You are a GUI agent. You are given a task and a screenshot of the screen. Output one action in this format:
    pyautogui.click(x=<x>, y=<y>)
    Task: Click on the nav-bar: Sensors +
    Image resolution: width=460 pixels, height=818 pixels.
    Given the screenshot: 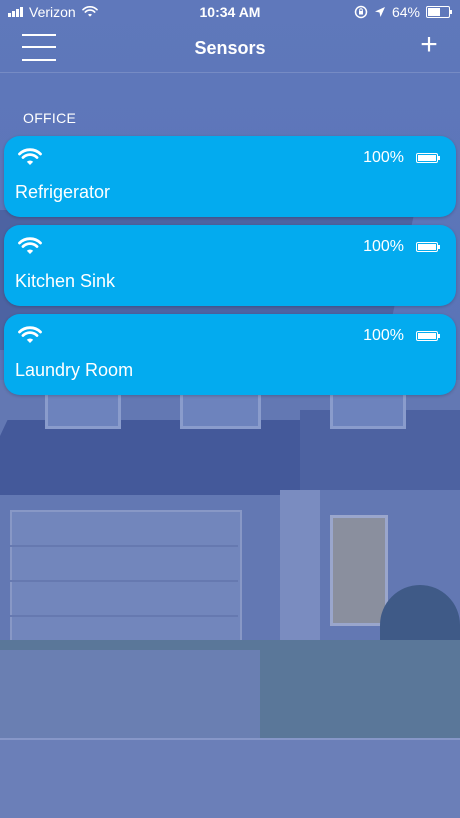 What is the action you would take?
    pyautogui.click(x=230, y=48)
    